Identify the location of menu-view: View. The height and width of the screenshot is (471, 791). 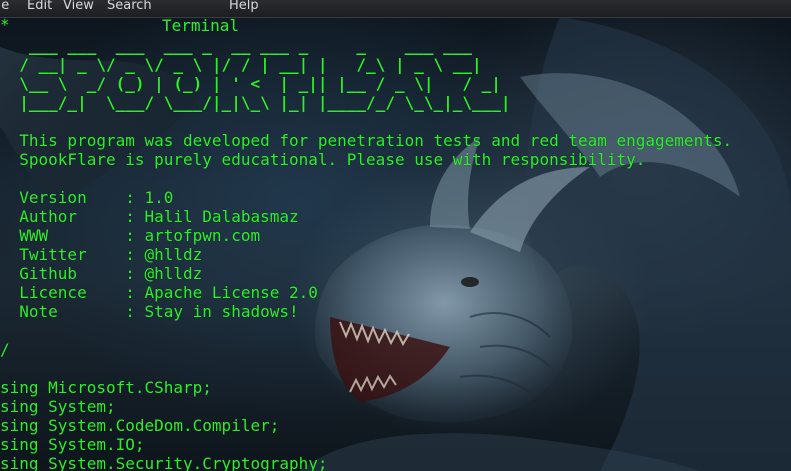
(78, 7).